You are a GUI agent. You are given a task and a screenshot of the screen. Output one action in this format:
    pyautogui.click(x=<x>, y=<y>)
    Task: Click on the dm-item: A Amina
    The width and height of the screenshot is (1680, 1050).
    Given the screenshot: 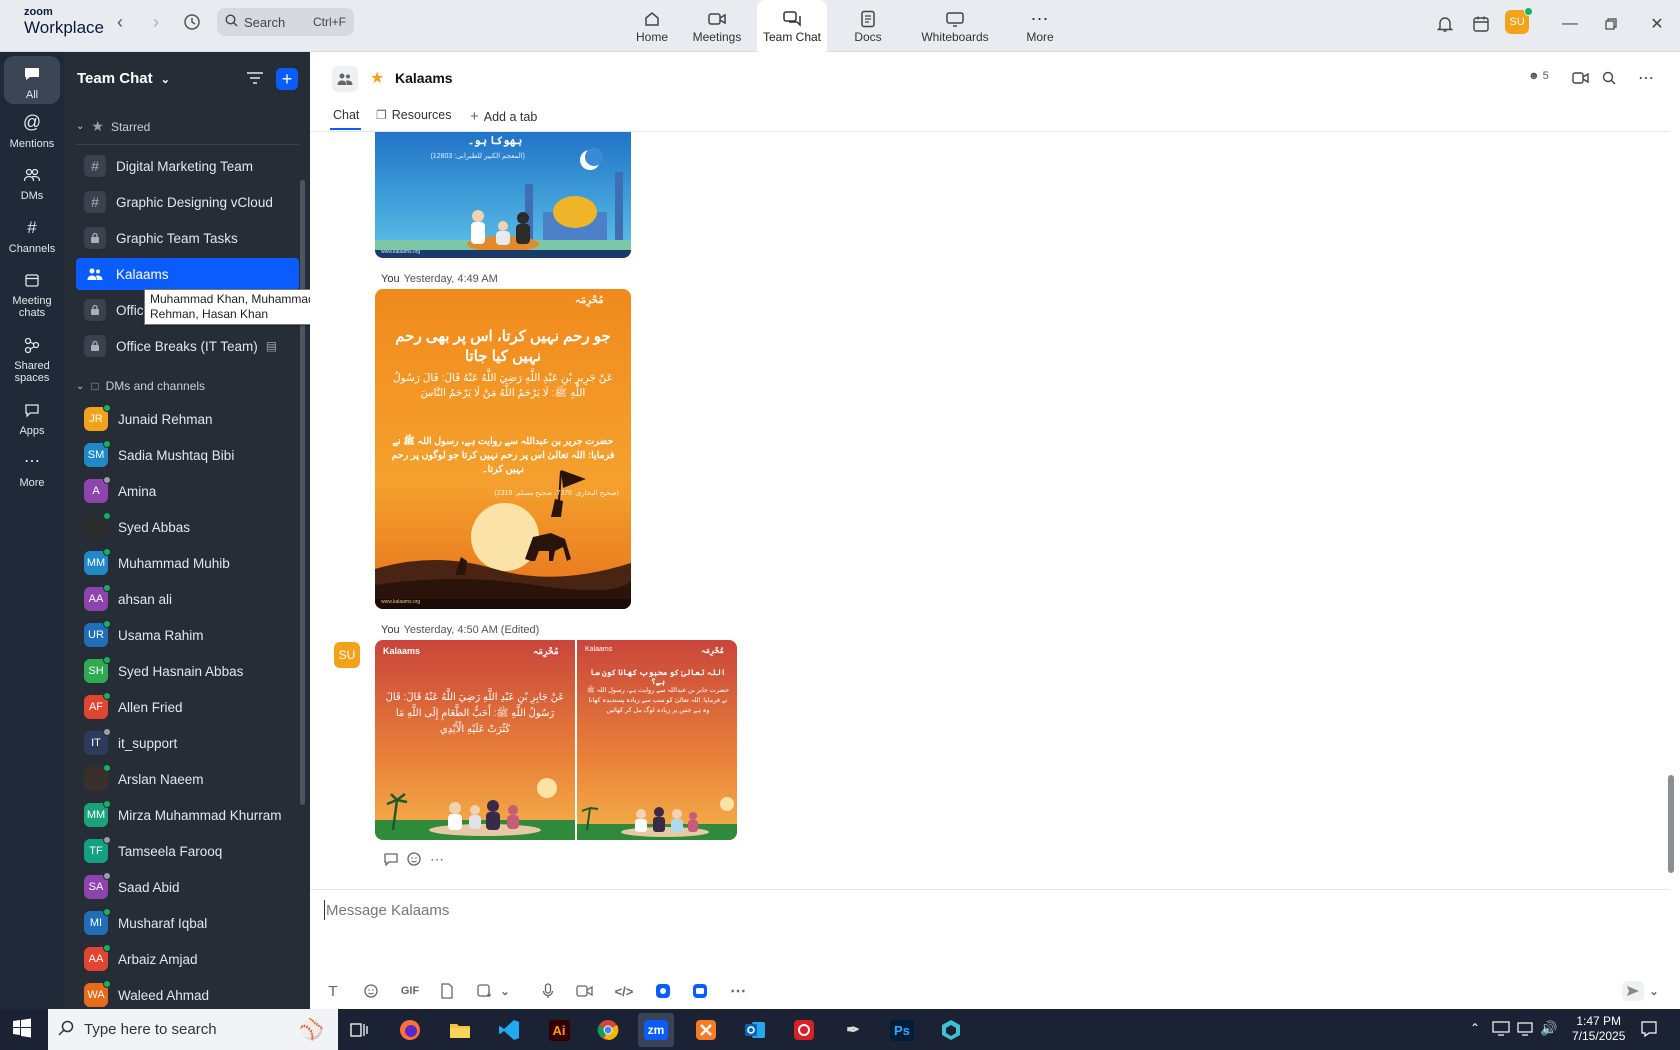 What is the action you would take?
    pyautogui.click(x=187, y=491)
    